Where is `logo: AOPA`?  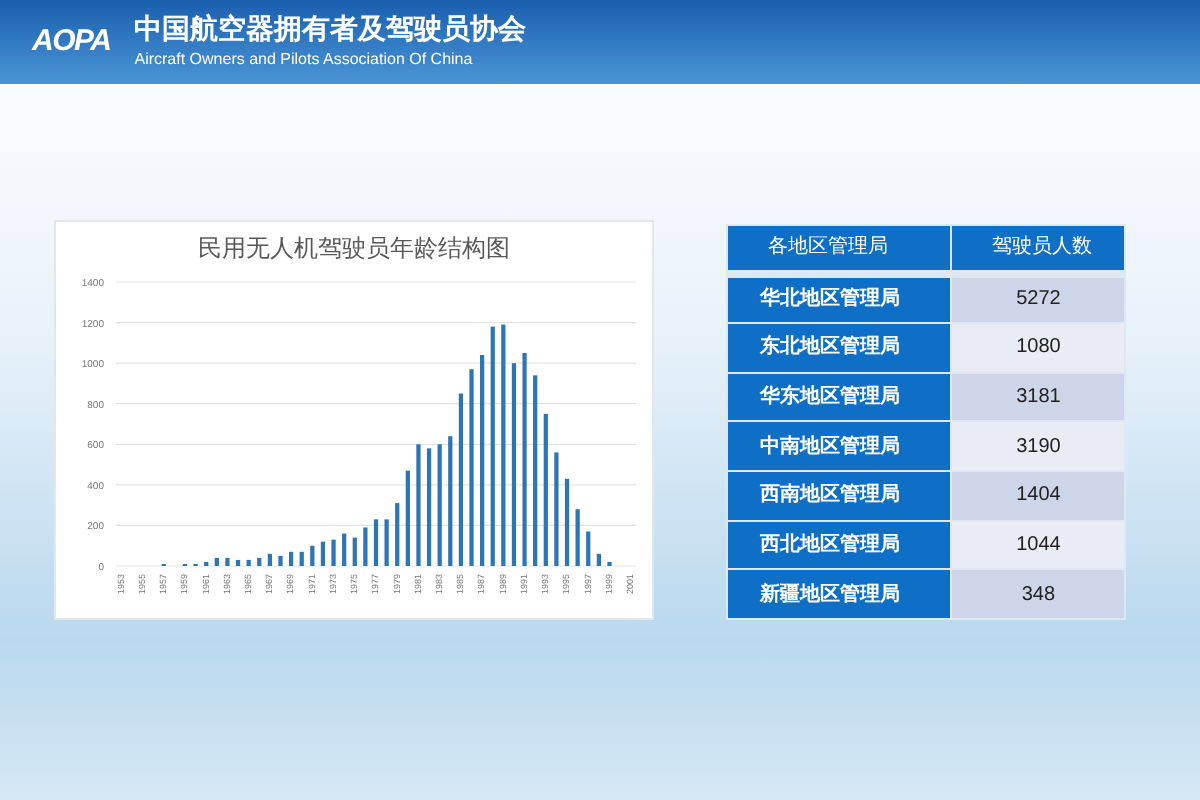 logo: AOPA is located at coordinates (71, 41).